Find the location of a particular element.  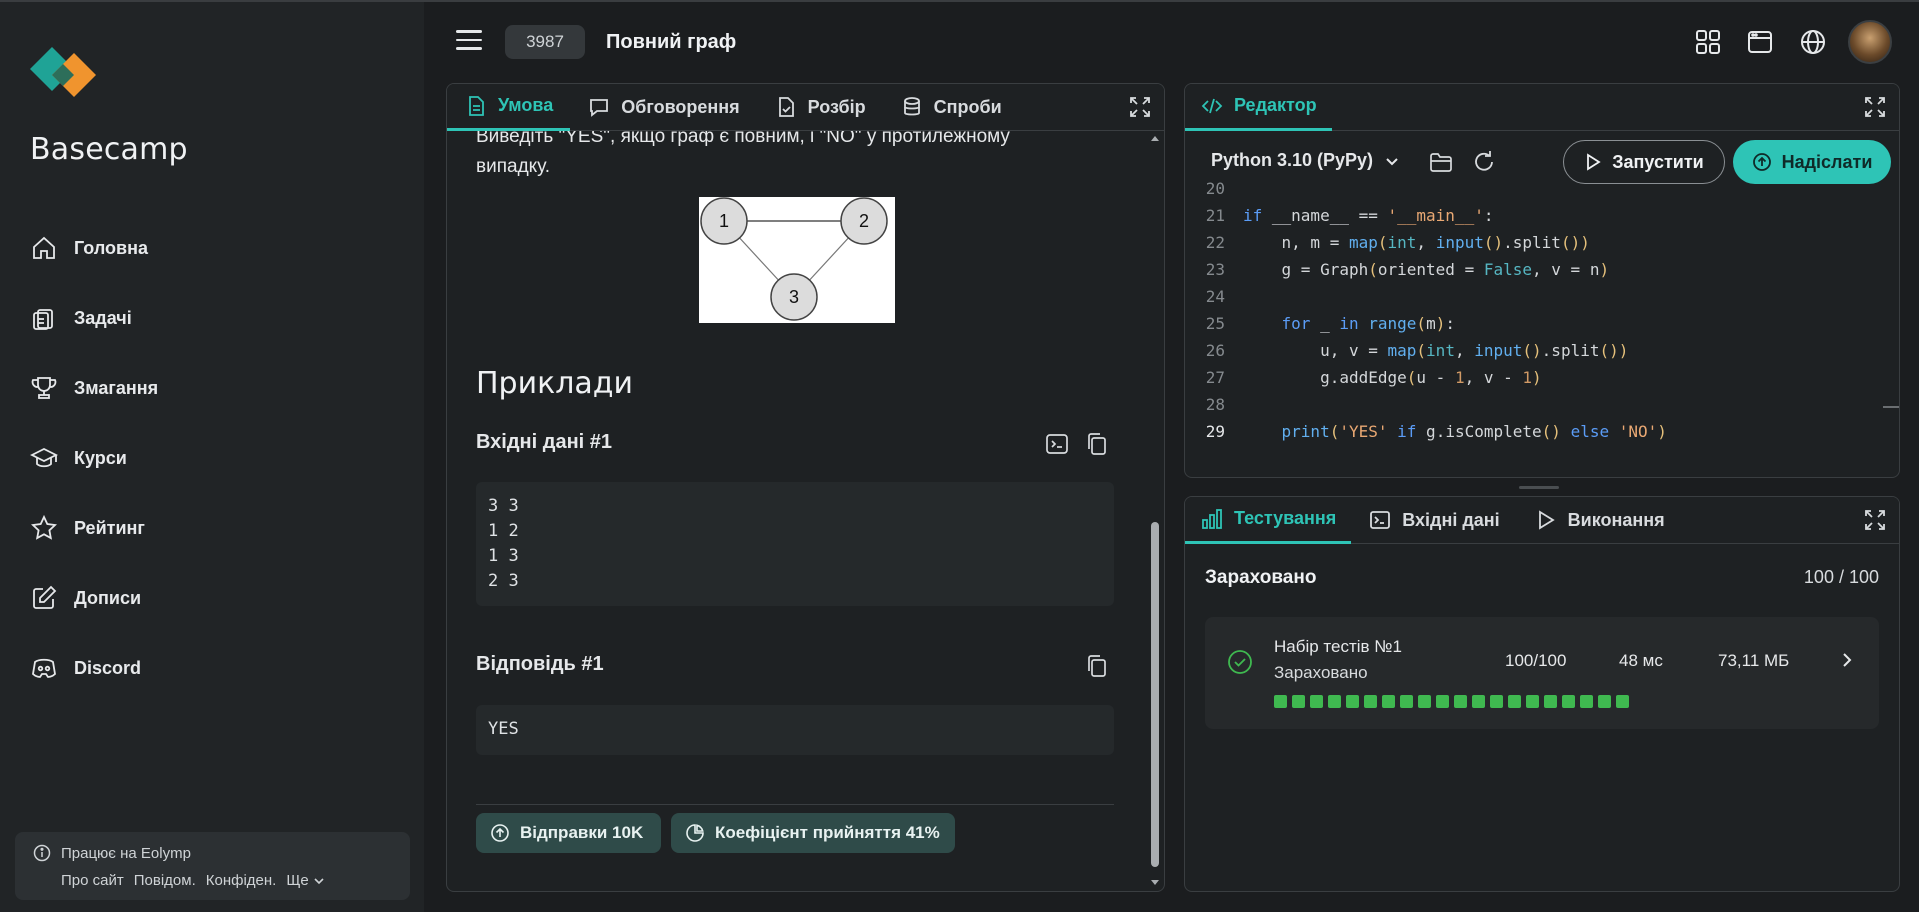

acceptance-label: Коефіцієнт прийняття 41% is located at coordinates (827, 832).